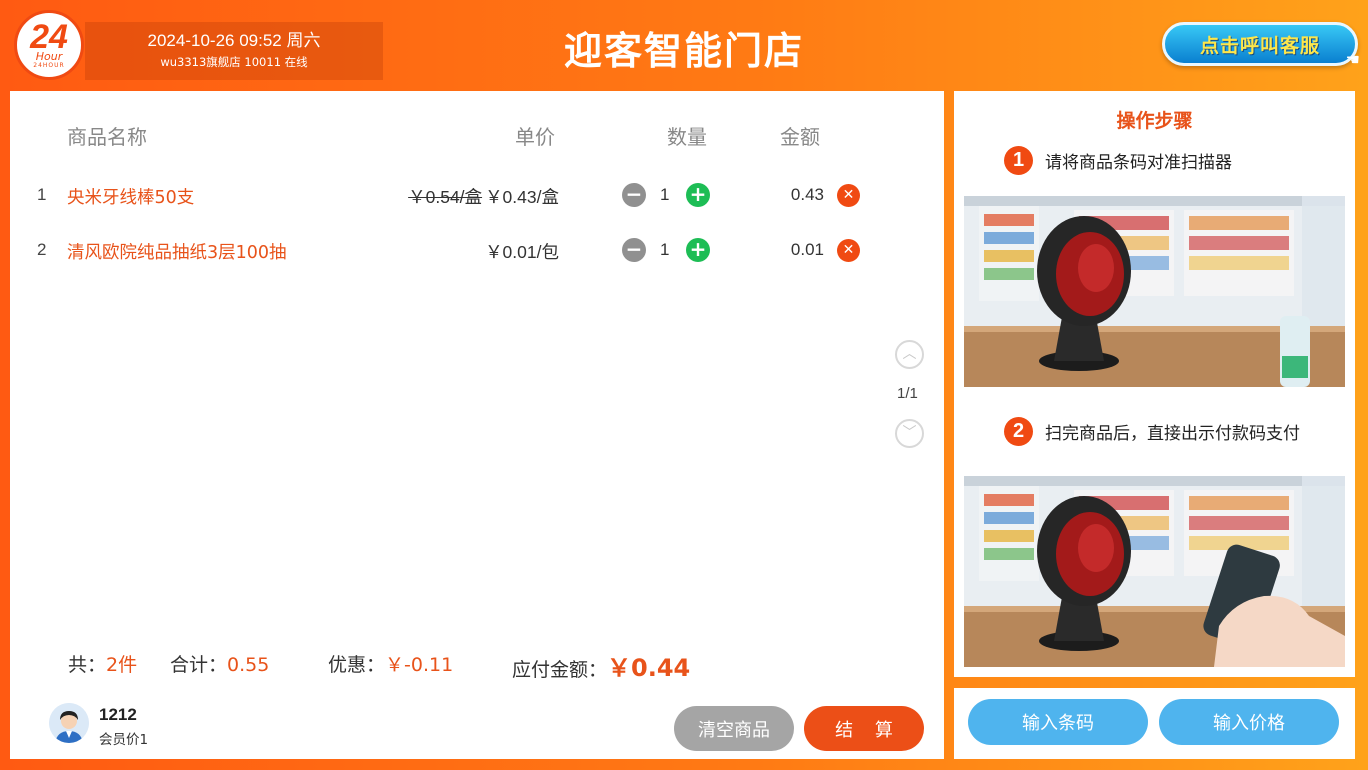 The height and width of the screenshot is (770, 1368). What do you see at coordinates (1249, 722) in the screenshot?
I see `enter-price-button: 输入价格` at bounding box center [1249, 722].